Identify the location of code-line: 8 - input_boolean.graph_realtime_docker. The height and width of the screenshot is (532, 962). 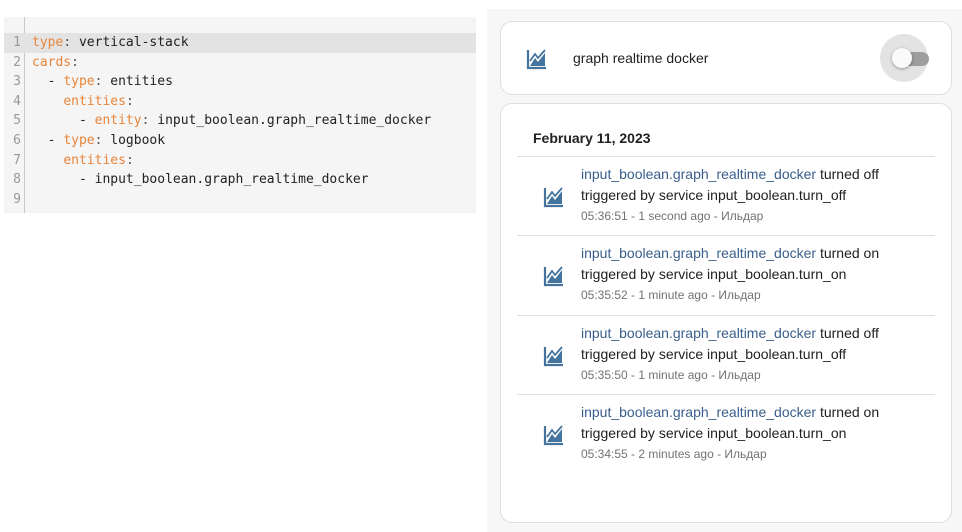
(240, 180).